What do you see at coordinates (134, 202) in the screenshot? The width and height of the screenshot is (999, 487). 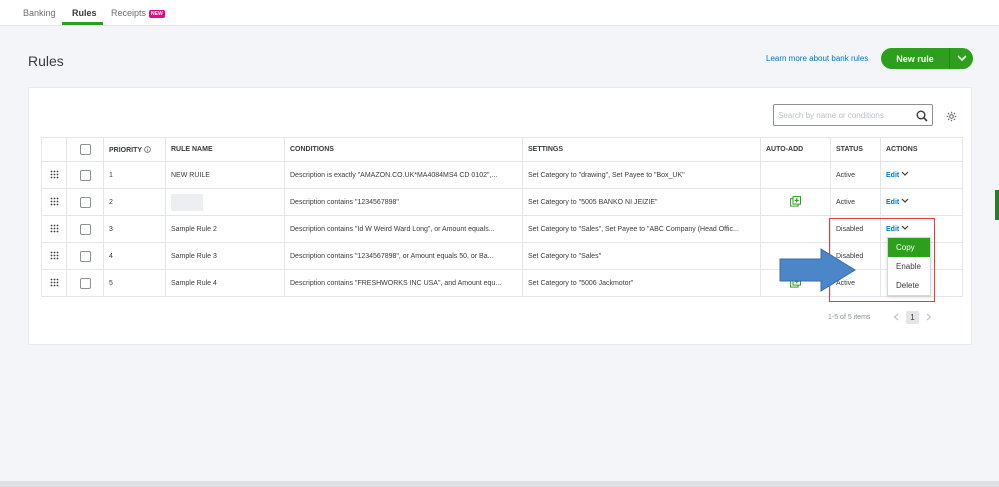 I see `priority-cell: 2` at bounding box center [134, 202].